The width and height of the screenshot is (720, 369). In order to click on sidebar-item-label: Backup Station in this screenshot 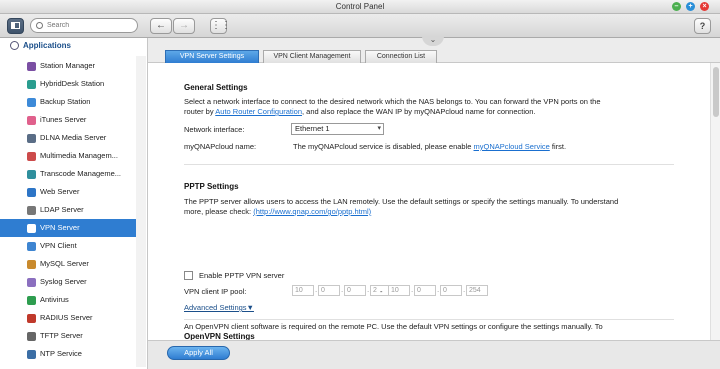, I will do `click(65, 101)`.